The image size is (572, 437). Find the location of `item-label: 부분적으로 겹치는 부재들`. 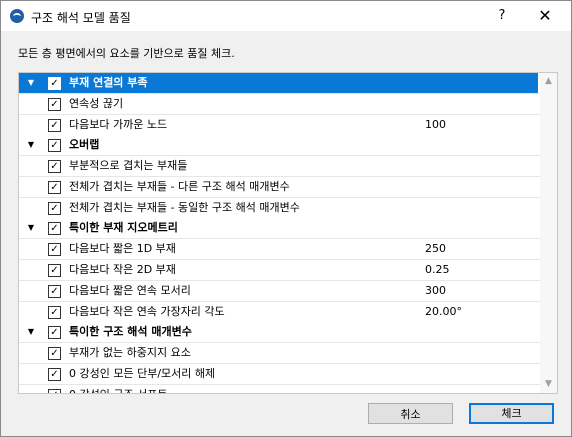

item-label: 부분적으로 겹치는 부재들 is located at coordinates (128, 165).